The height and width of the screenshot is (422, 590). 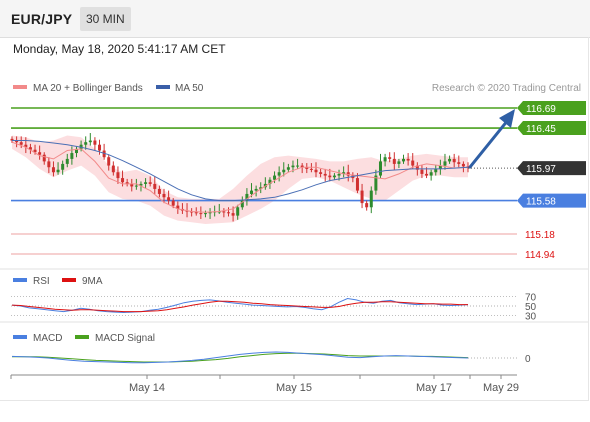 What do you see at coordinates (20, 337) in the screenshot?
I see `macd-swatch` at bounding box center [20, 337].